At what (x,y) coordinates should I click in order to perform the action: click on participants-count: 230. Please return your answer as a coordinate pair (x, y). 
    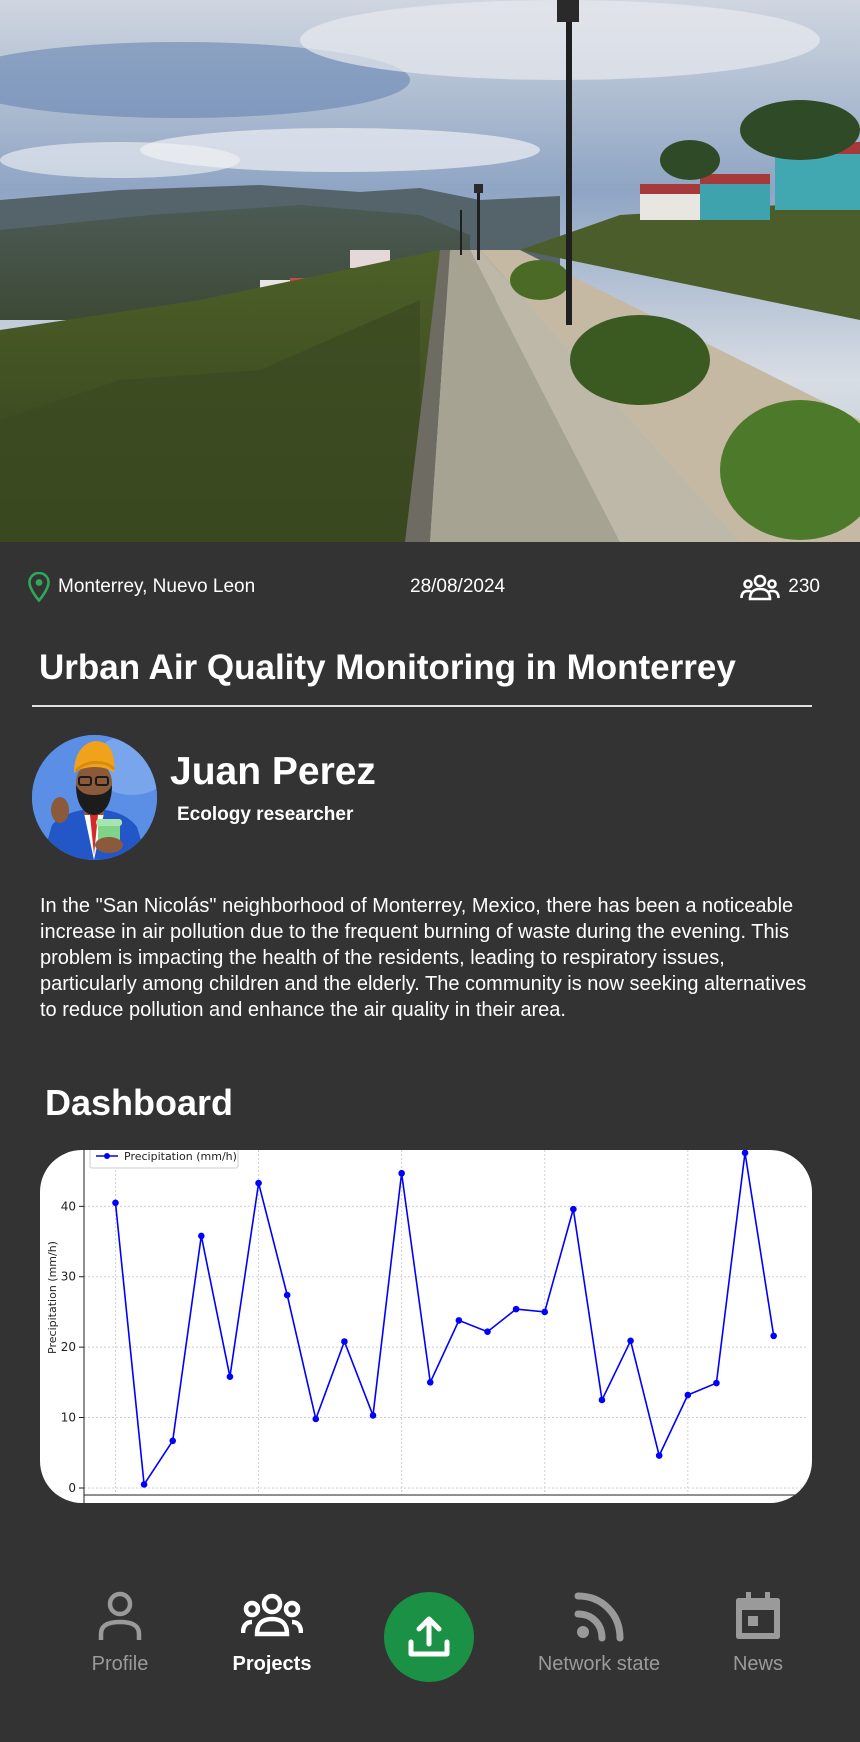
    Looking at the image, I should click on (780, 587).